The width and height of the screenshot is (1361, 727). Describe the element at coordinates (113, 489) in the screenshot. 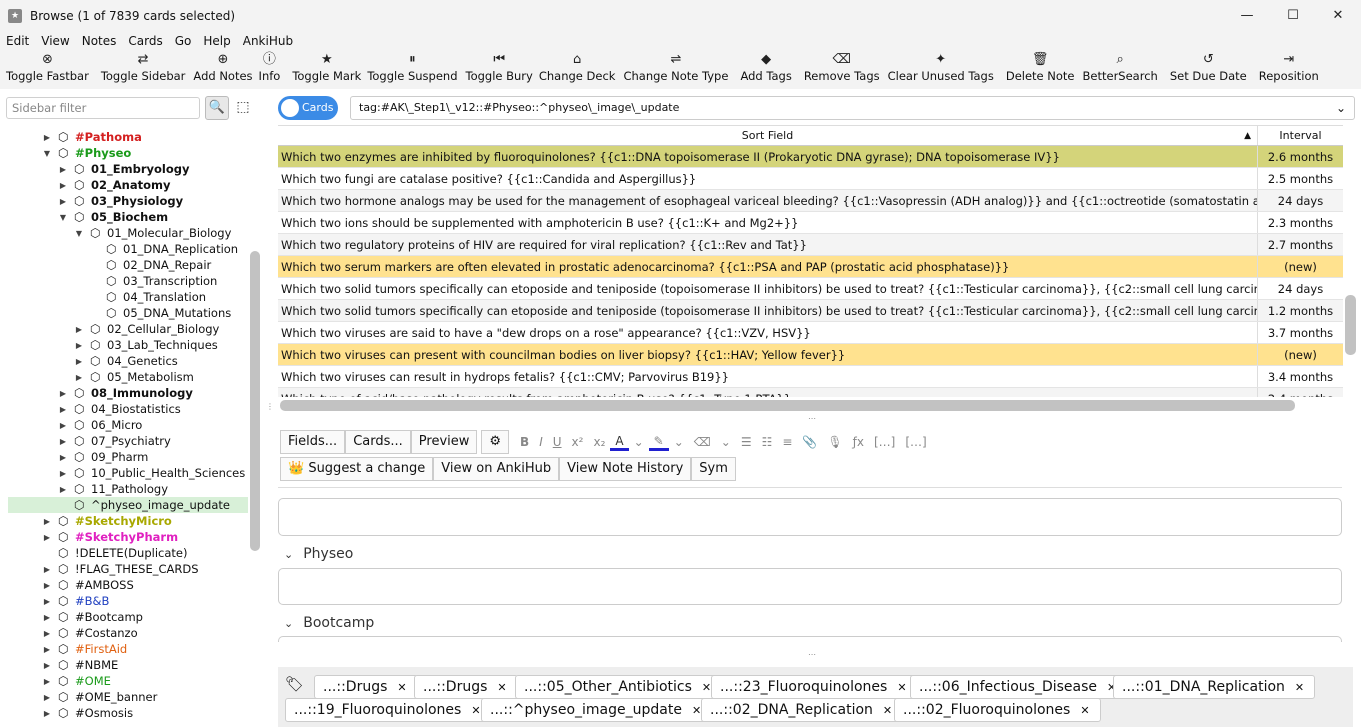

I see `sidebar-tag-item: ▶ ⬡ 11_Pathology` at that location.